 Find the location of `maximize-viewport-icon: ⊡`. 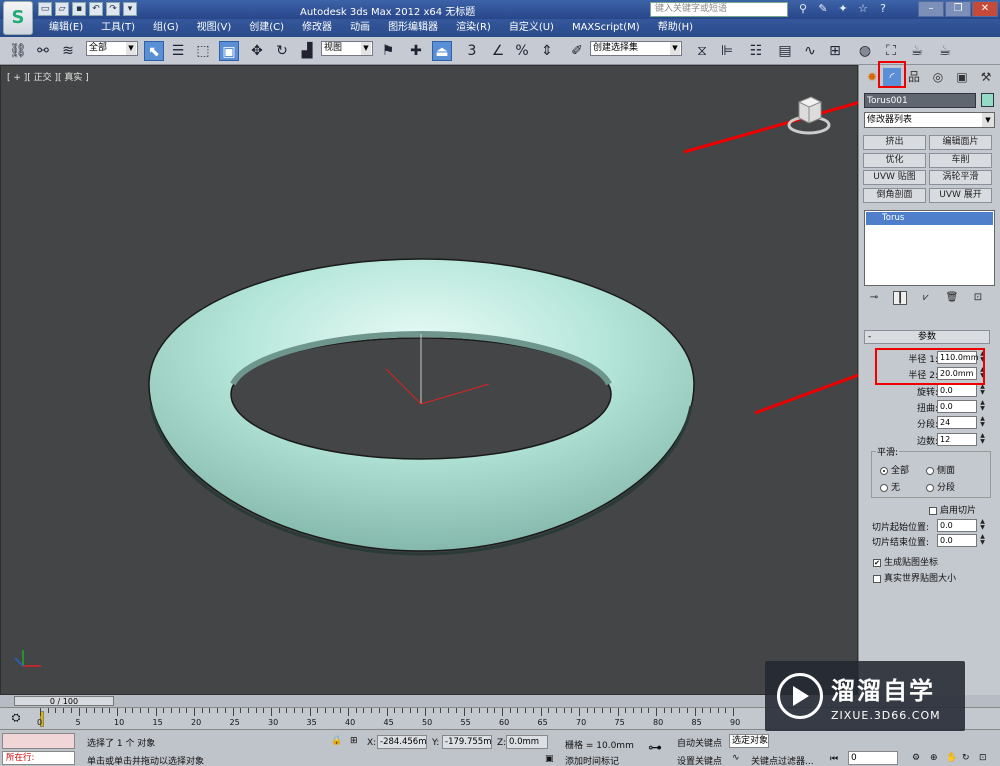

maximize-viewport-icon: ⊡ is located at coordinates (983, 758).